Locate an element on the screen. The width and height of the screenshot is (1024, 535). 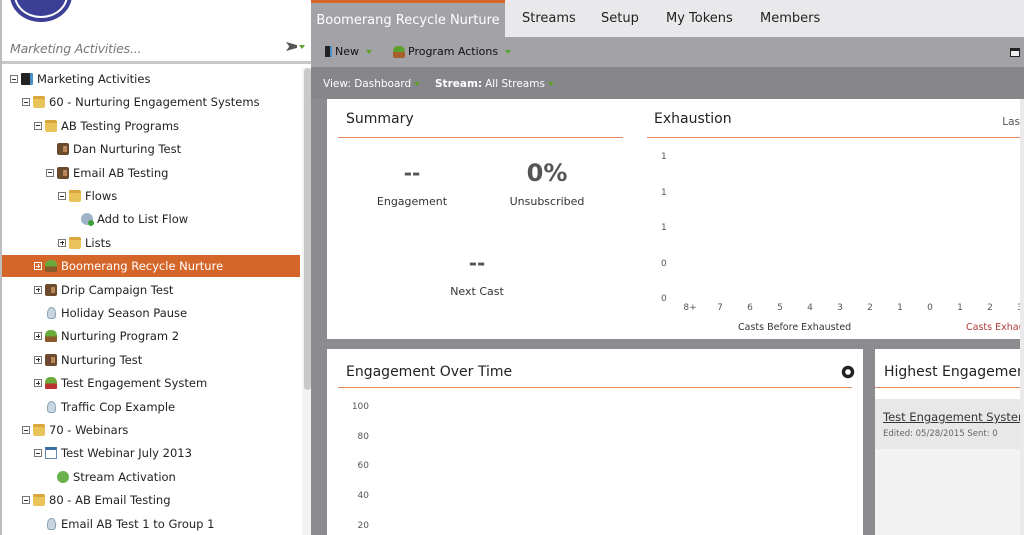
view-label: View: Dashboard is located at coordinates (367, 84).